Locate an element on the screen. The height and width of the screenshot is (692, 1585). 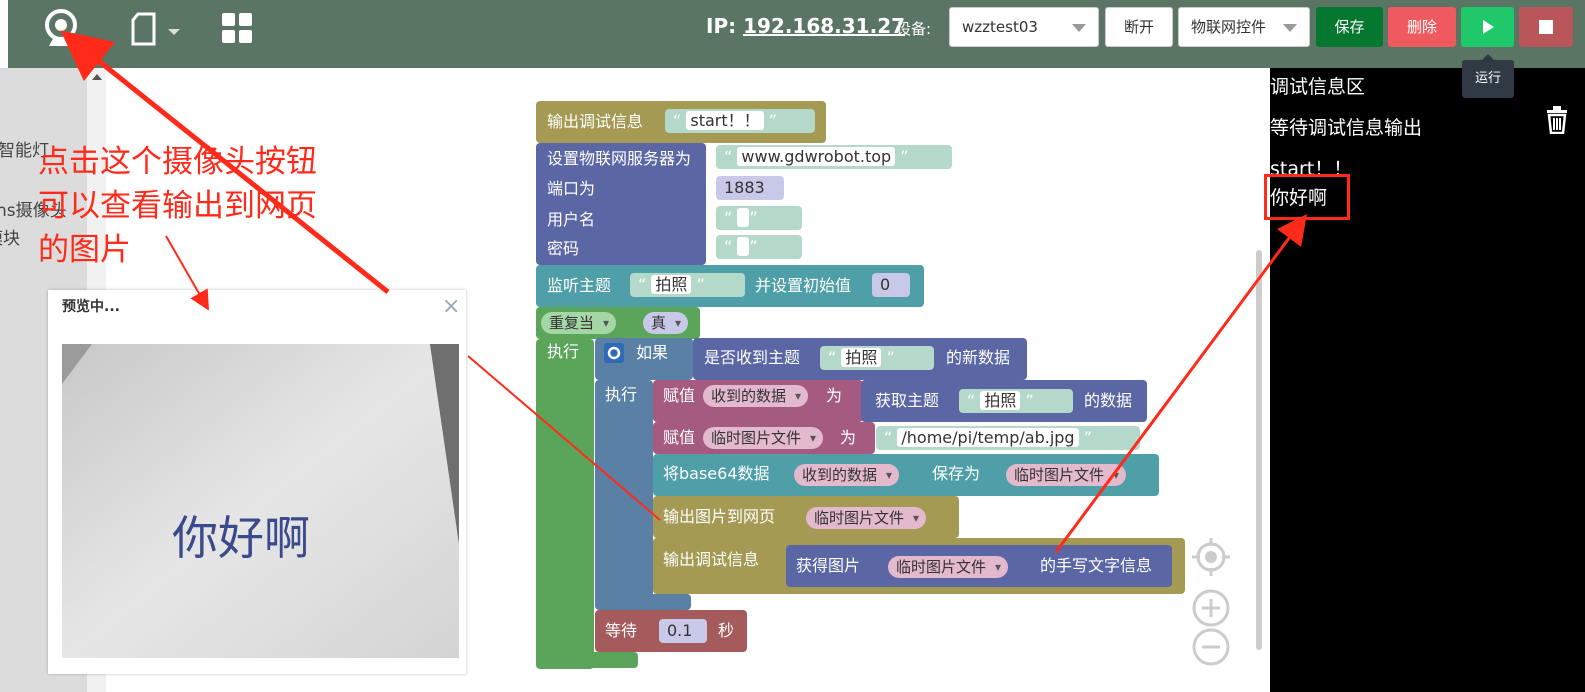
zoom-out-icon is located at coordinates (1211, 649).